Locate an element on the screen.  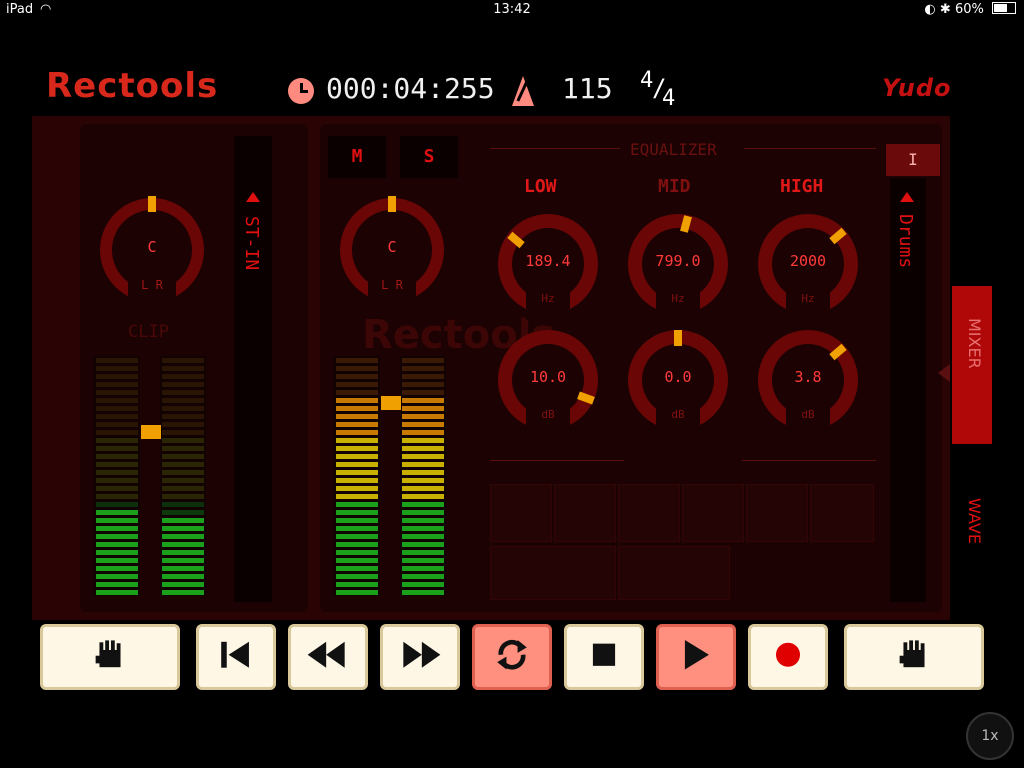
hand-left-button is located at coordinates (110, 657).